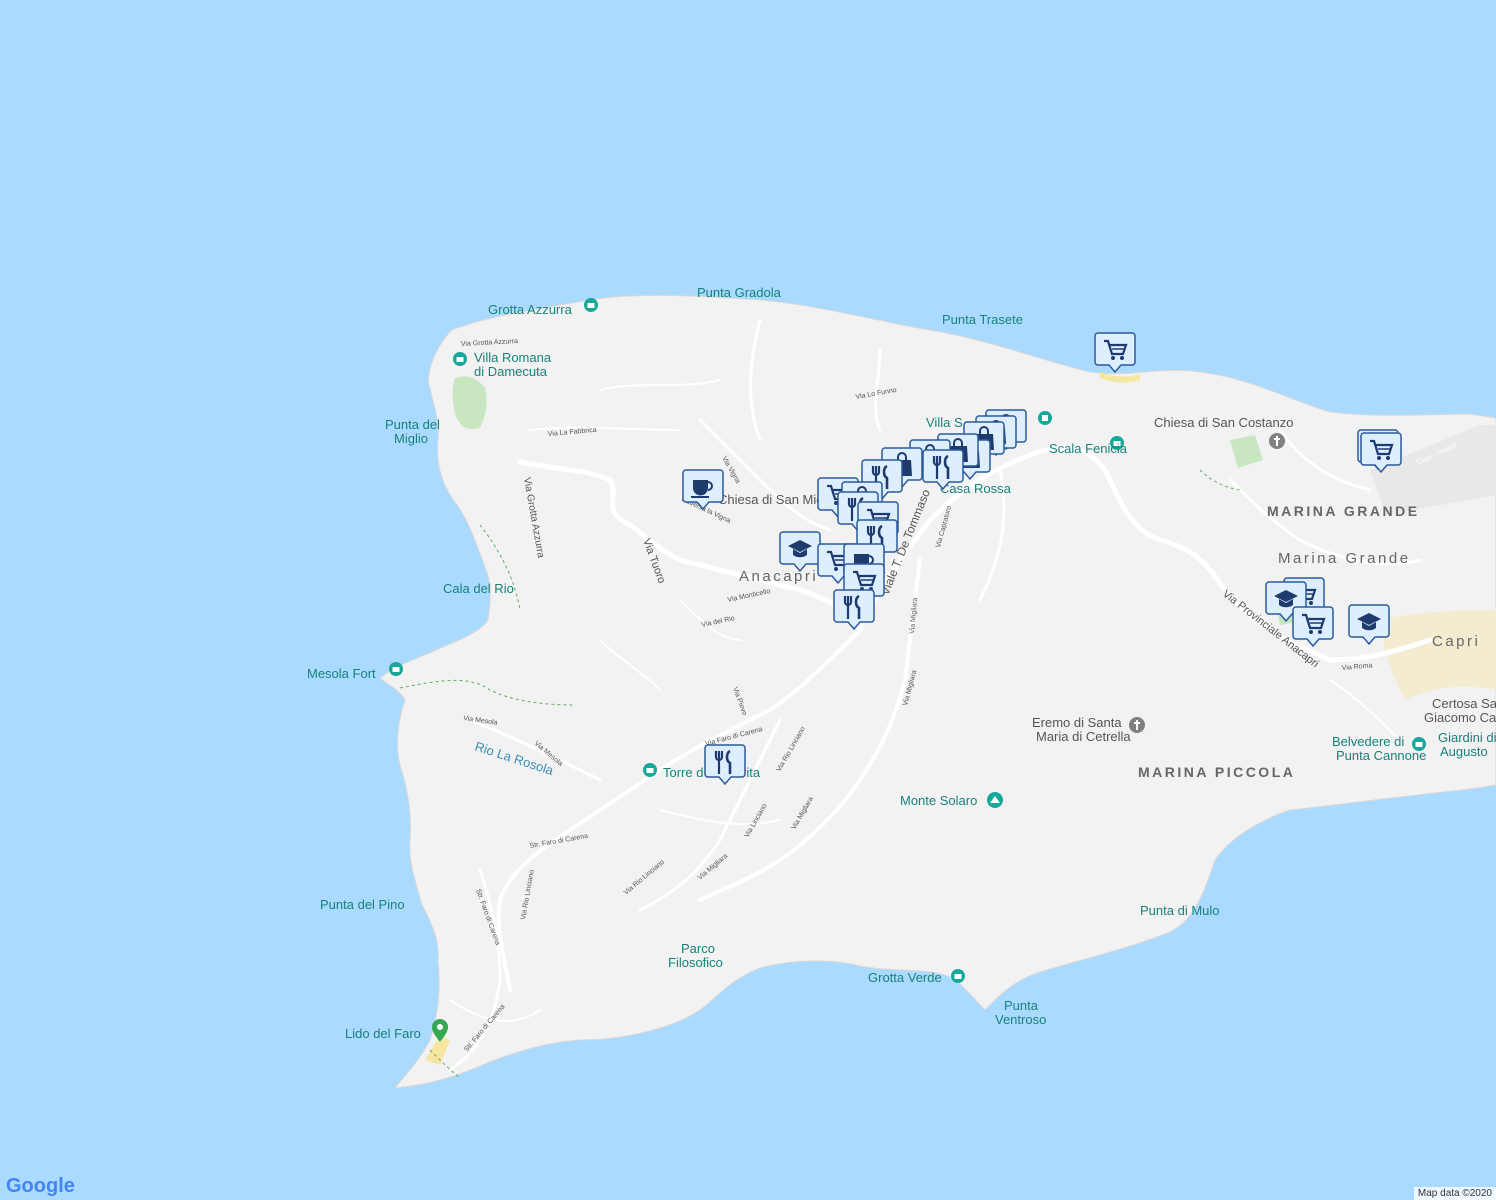 The image size is (1496, 1200). I want to click on place-label: Maria di Cetrella, so click(1083, 736).